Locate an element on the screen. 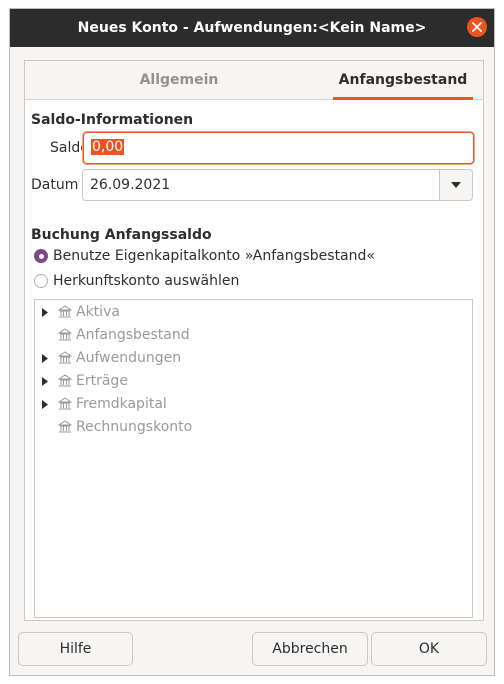 This screenshot has height=684, width=504. tree-item-aufwendungen: Aufwendungen is located at coordinates (108, 358).